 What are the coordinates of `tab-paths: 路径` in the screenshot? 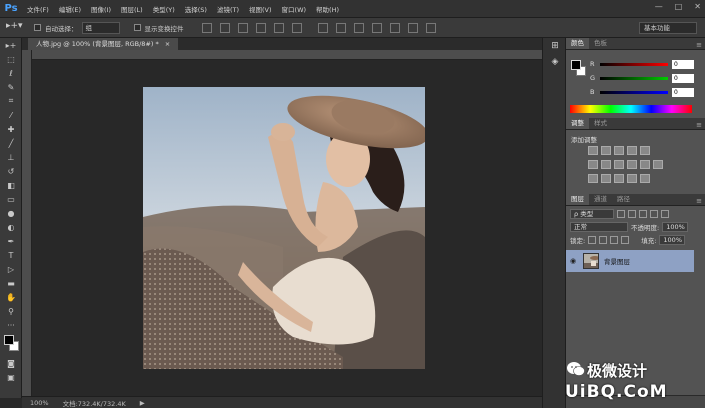 It's located at (623, 199).